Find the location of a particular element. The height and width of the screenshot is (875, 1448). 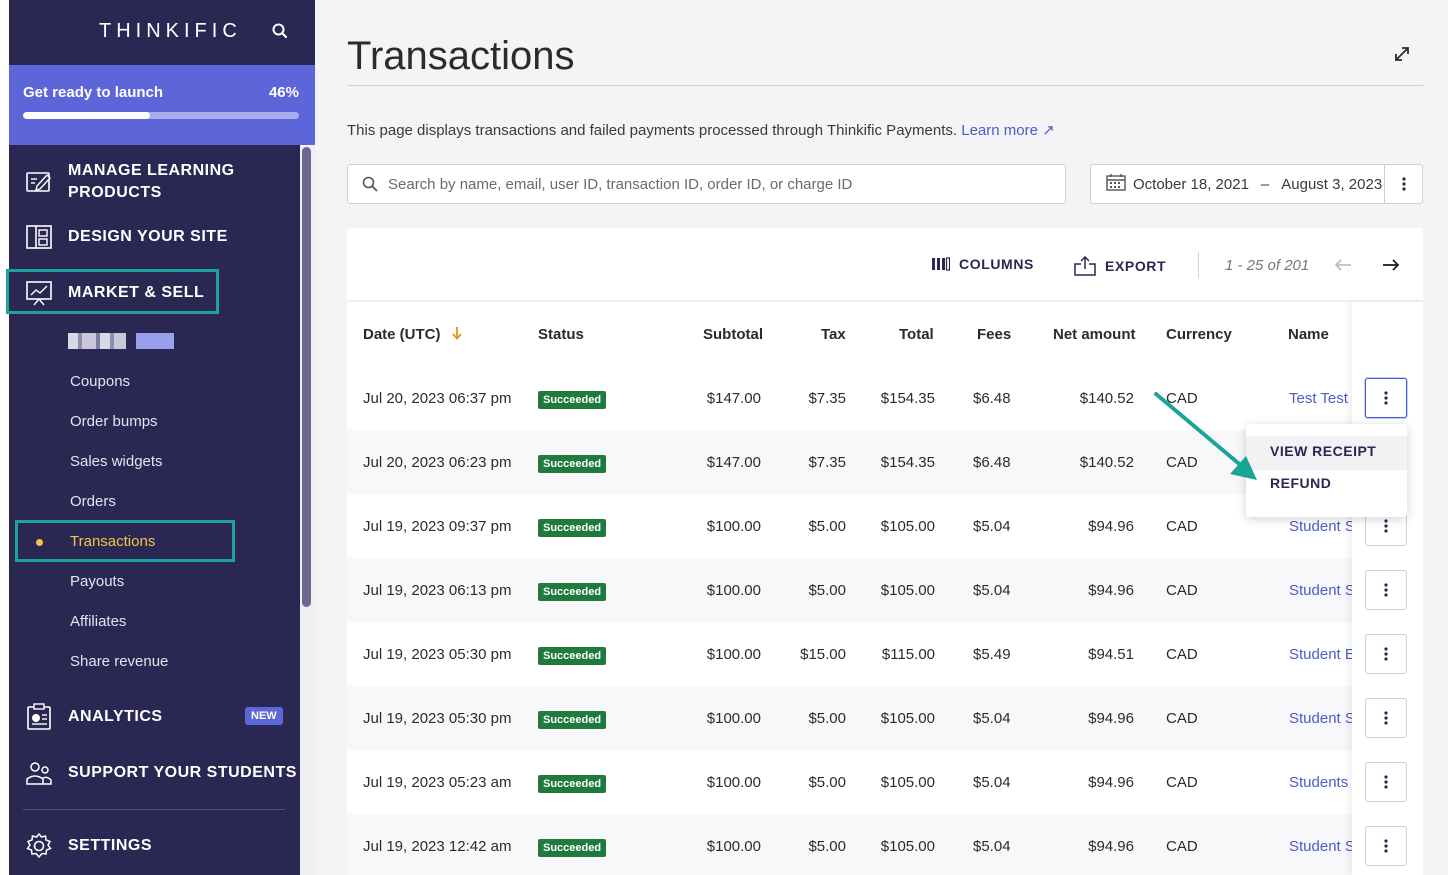

cell-date: Jul 19, 2023 06:13 pm is located at coordinates (437, 590).